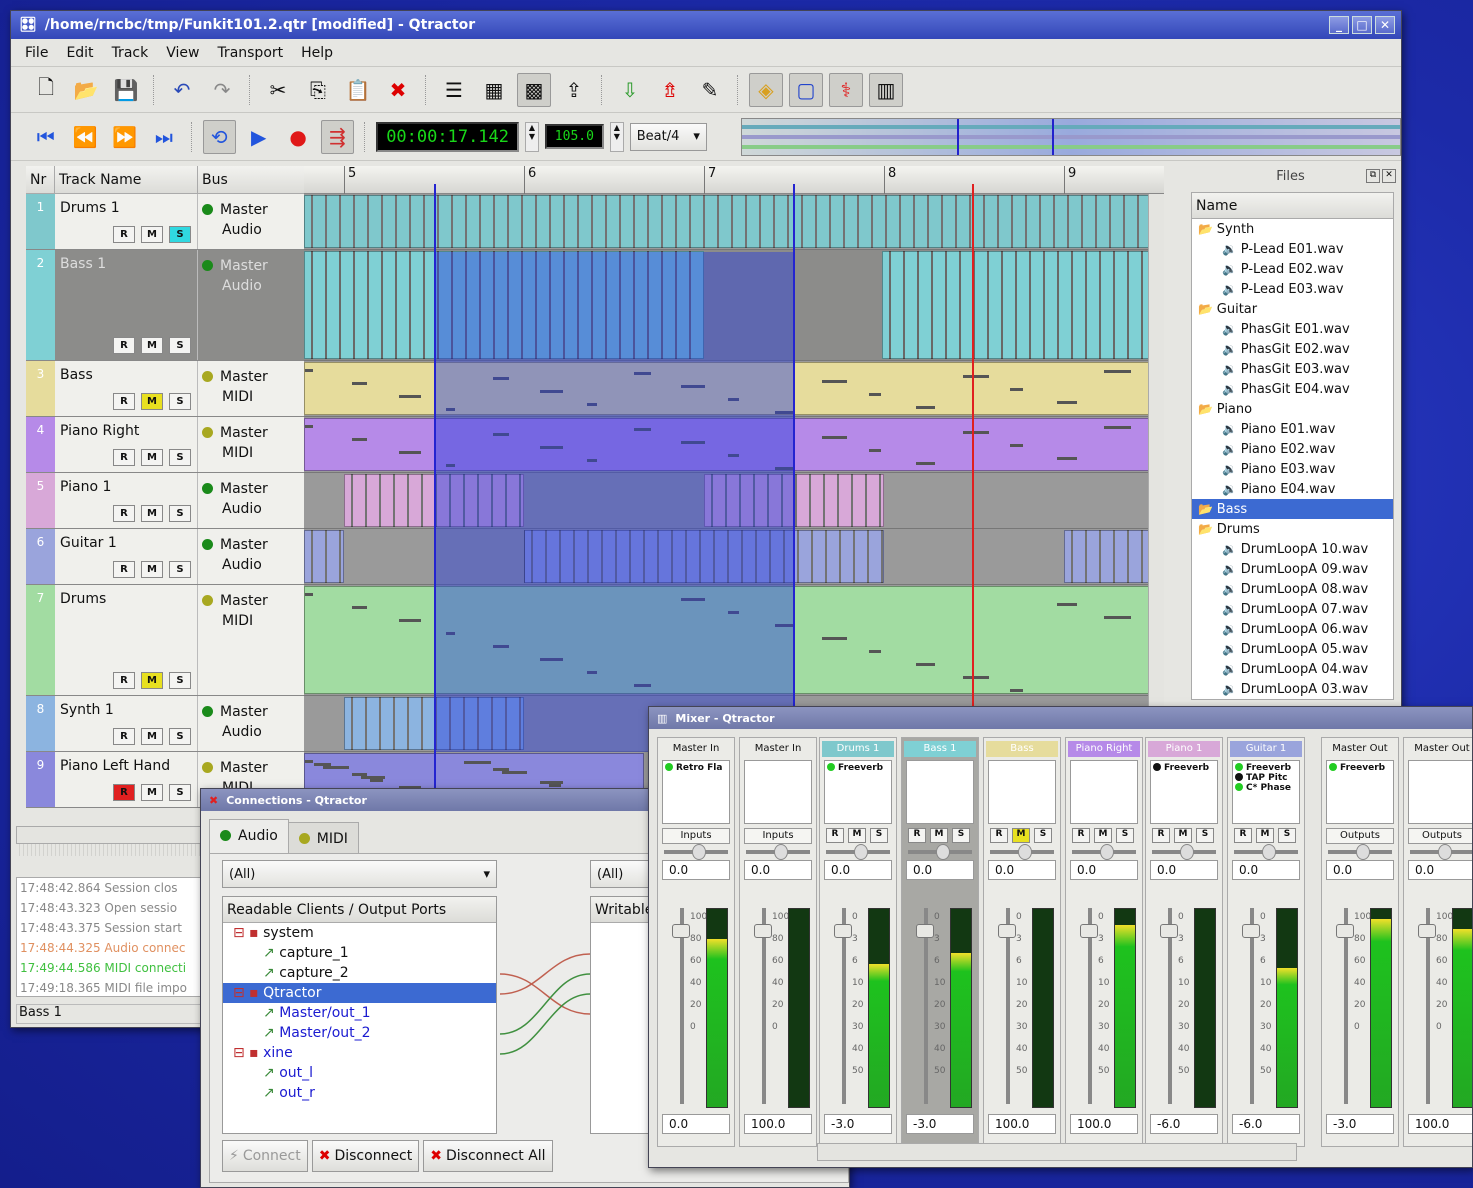  I want to click on client-item: ⊟ ▪ system, so click(359, 933).